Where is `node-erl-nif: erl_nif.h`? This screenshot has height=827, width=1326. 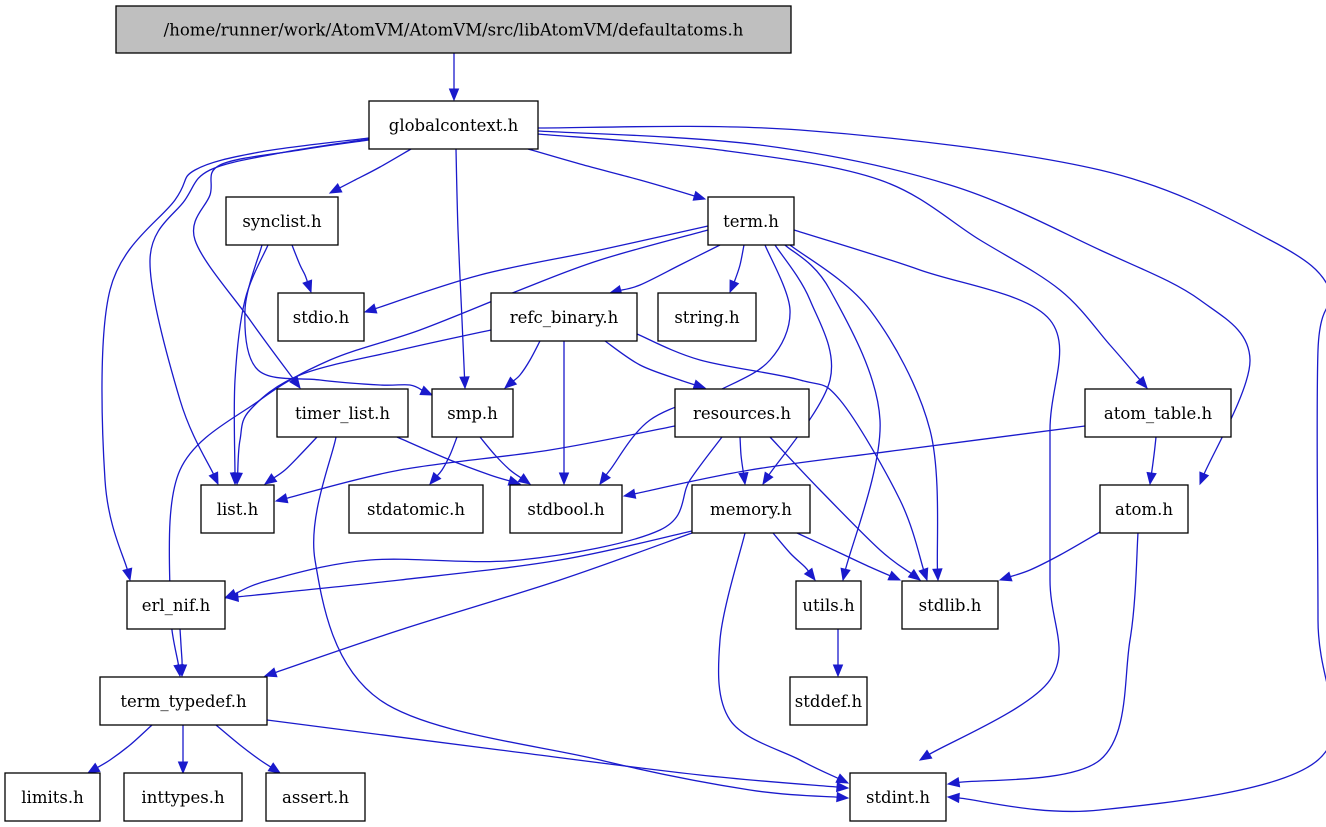 node-erl-nif: erl_nif.h is located at coordinates (176, 605).